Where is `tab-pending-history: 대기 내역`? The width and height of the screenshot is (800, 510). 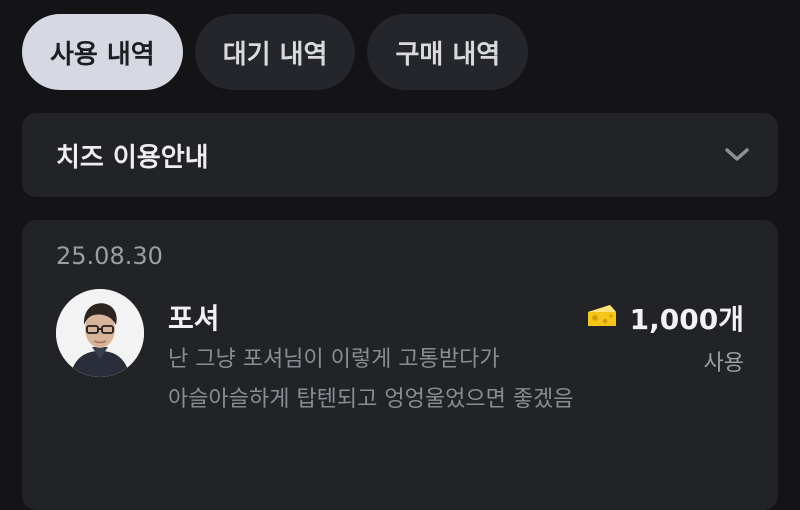 tab-pending-history: 대기 내역 is located at coordinates (275, 52).